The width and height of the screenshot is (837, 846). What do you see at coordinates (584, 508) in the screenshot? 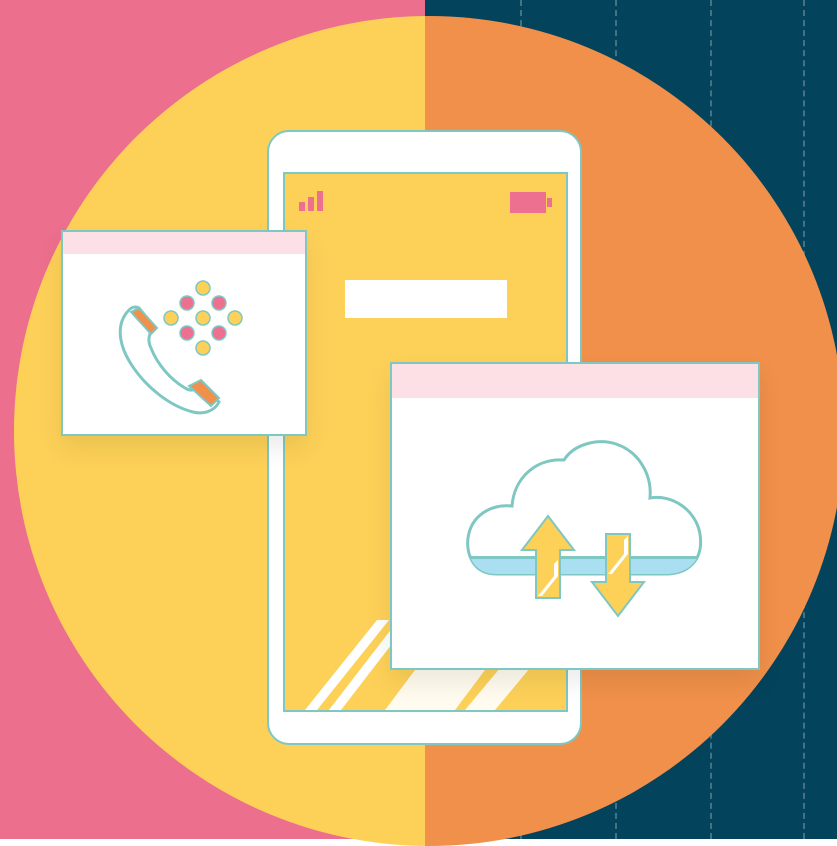
I see `cloud-icon` at bounding box center [584, 508].